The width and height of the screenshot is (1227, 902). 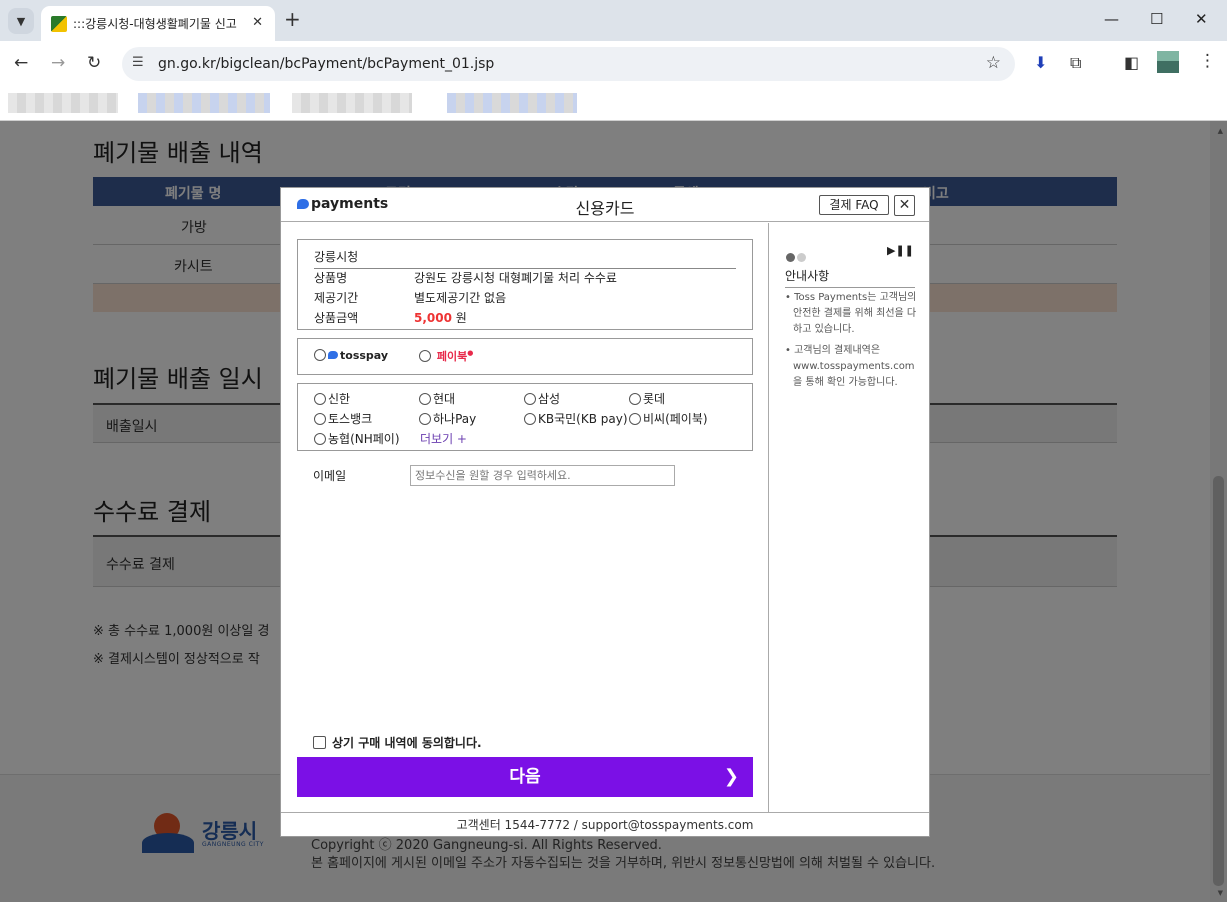 What do you see at coordinates (1075, 63) in the screenshot?
I see `extensions-icon: ⧉` at bounding box center [1075, 63].